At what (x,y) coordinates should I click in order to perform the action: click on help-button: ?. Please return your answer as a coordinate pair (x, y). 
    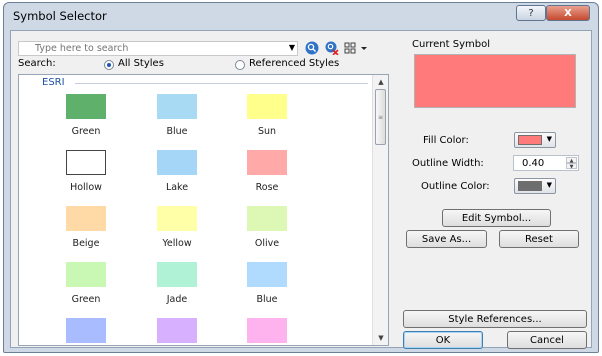
    Looking at the image, I should click on (531, 13).